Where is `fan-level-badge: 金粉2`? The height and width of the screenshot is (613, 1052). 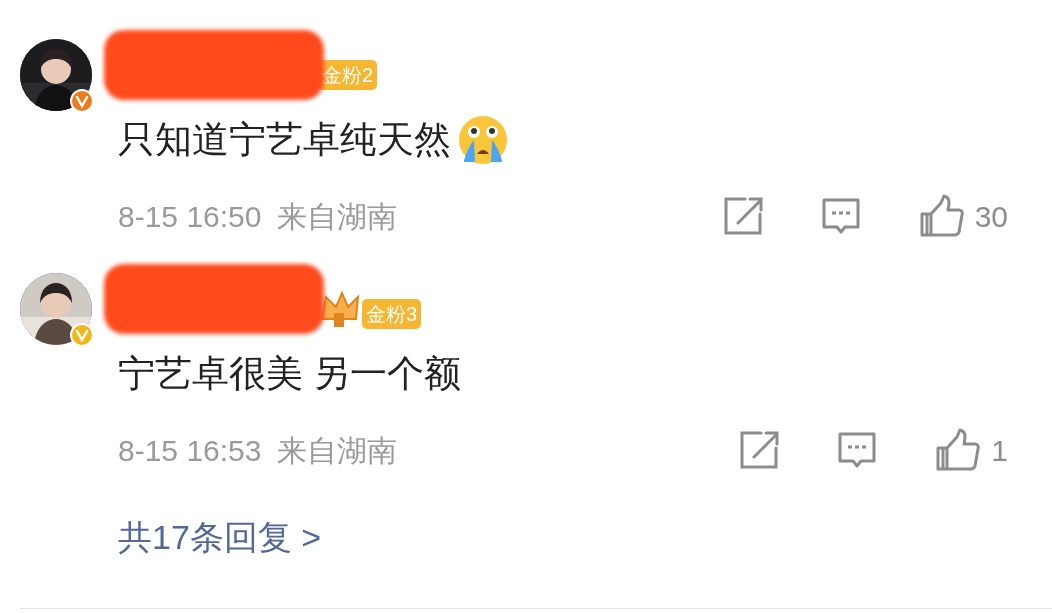
fan-level-badge: 金粉2 is located at coordinates (348, 75).